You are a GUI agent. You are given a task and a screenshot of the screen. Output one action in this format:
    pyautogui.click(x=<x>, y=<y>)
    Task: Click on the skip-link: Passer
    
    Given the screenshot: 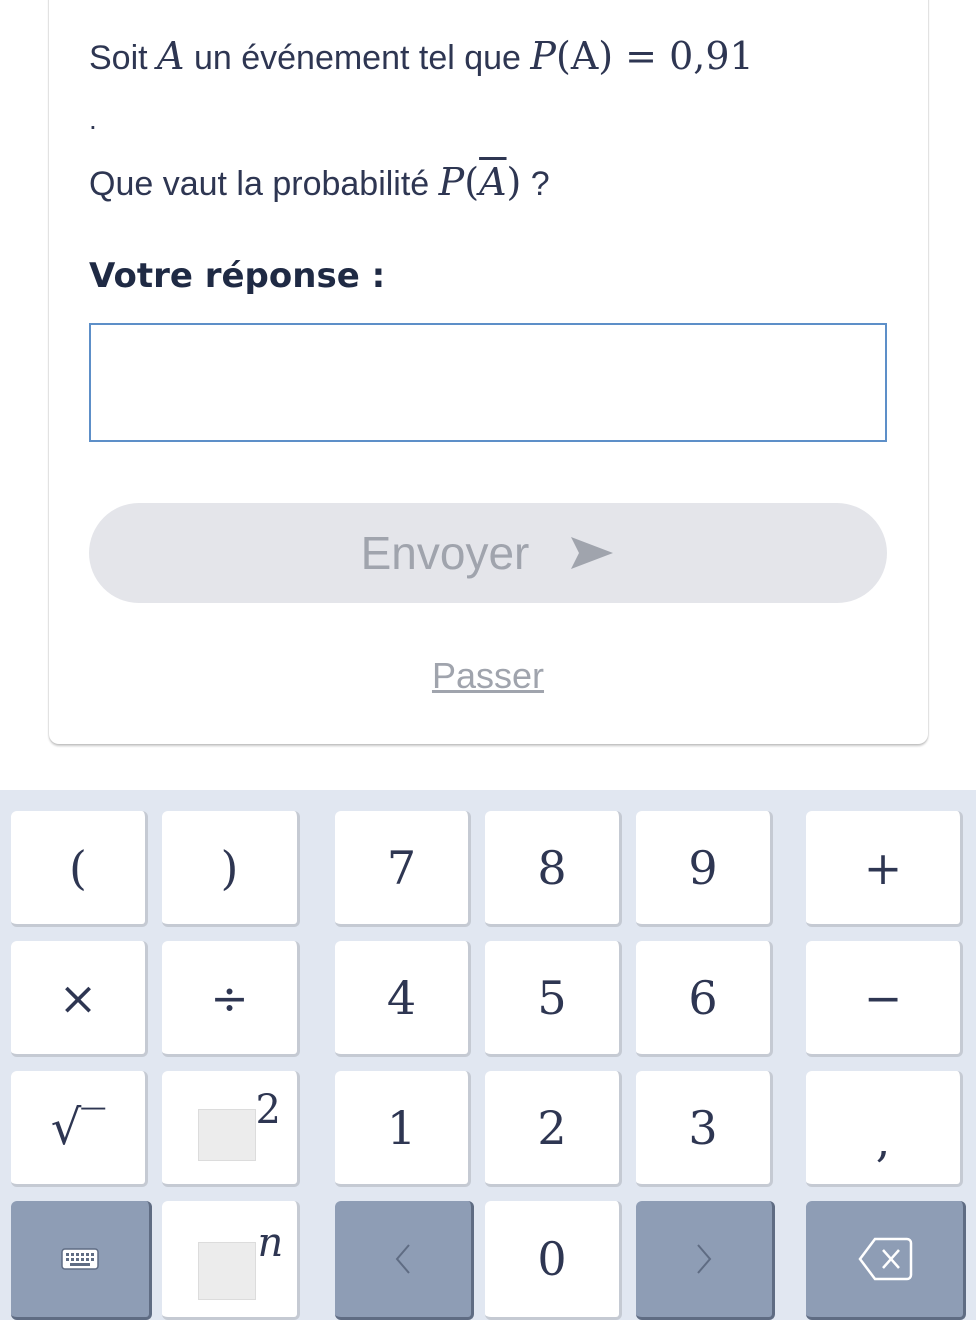 What is the action you would take?
    pyautogui.click(x=488, y=676)
    